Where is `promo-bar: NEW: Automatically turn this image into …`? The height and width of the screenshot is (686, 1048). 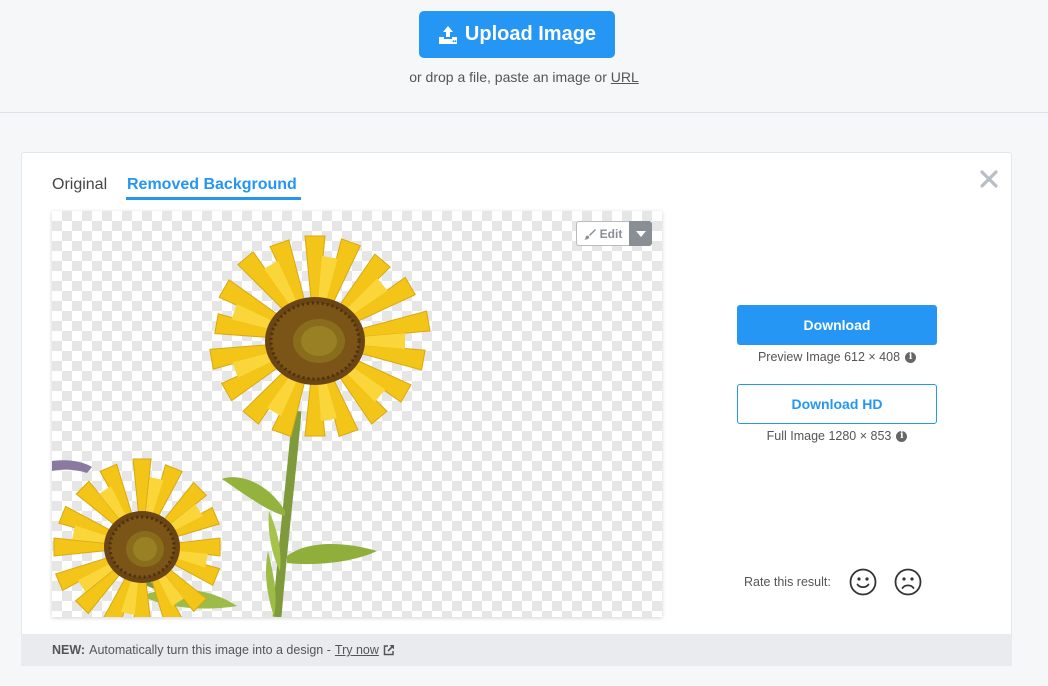 promo-bar: NEW: Automatically turn this image into … is located at coordinates (516, 650).